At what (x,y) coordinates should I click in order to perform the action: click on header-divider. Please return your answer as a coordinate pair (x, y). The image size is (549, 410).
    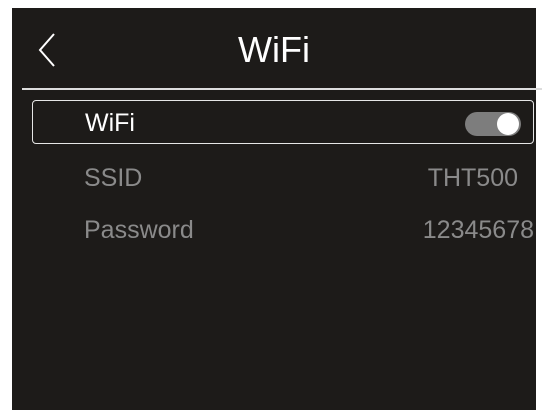
    Looking at the image, I should click on (282, 89).